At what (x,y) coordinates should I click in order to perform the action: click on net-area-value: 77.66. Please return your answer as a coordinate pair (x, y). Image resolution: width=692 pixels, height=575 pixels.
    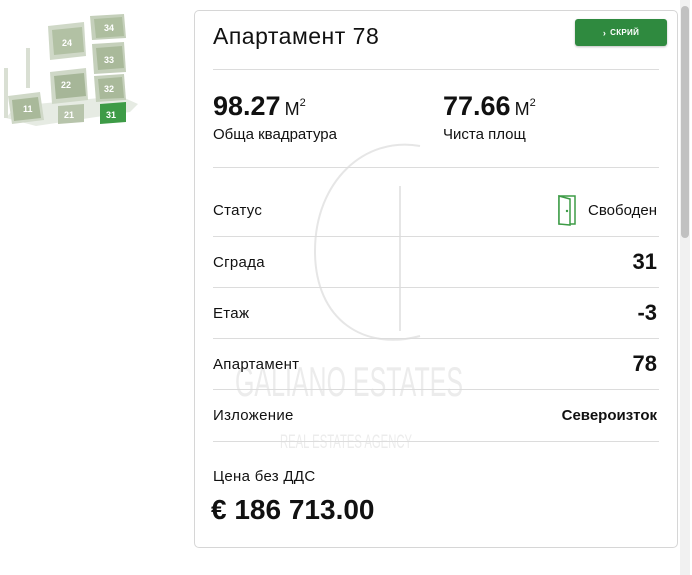
    Looking at the image, I should click on (477, 106).